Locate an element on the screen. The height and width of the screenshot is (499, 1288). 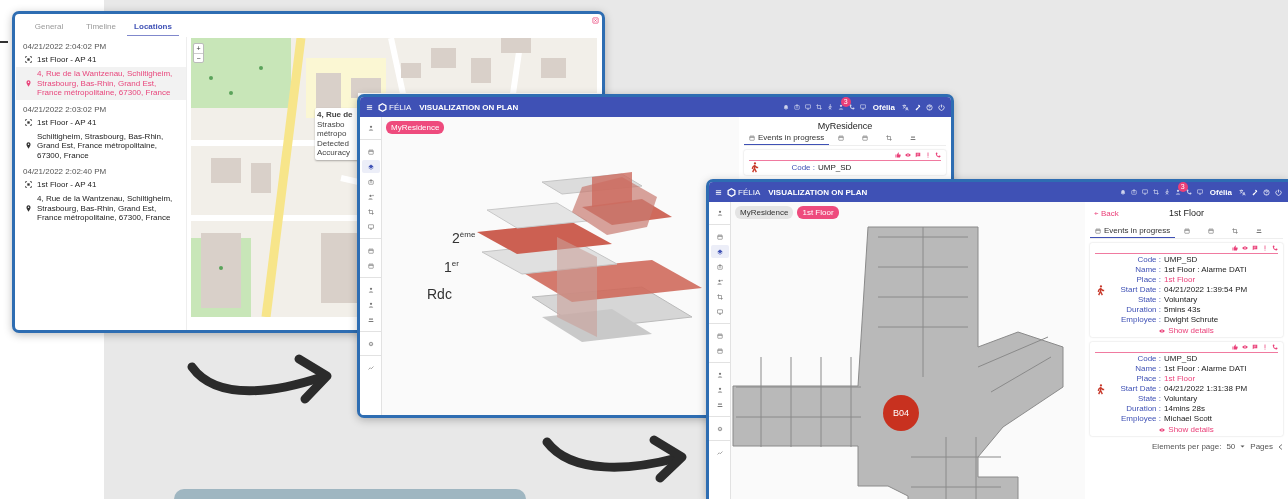
field-value: 1st Floor is located at coordinates (1180, 280).